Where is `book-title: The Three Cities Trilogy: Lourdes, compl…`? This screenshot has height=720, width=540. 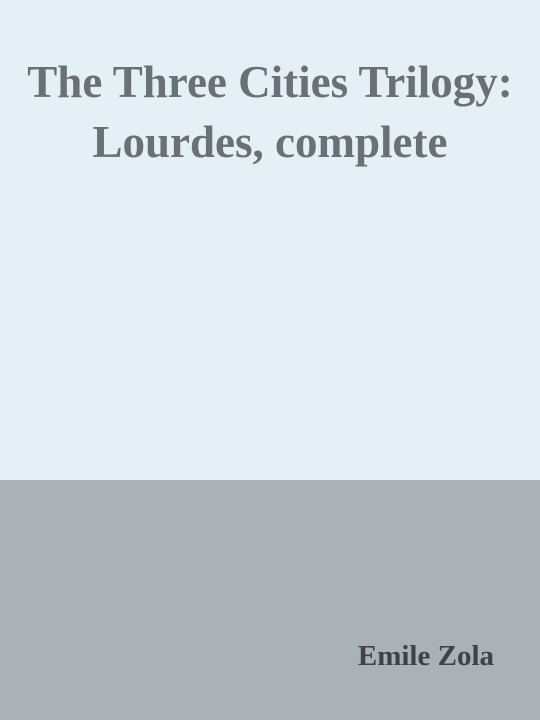 book-title: The Three Cities Trilogy: Lourdes, compl… is located at coordinates (270, 112).